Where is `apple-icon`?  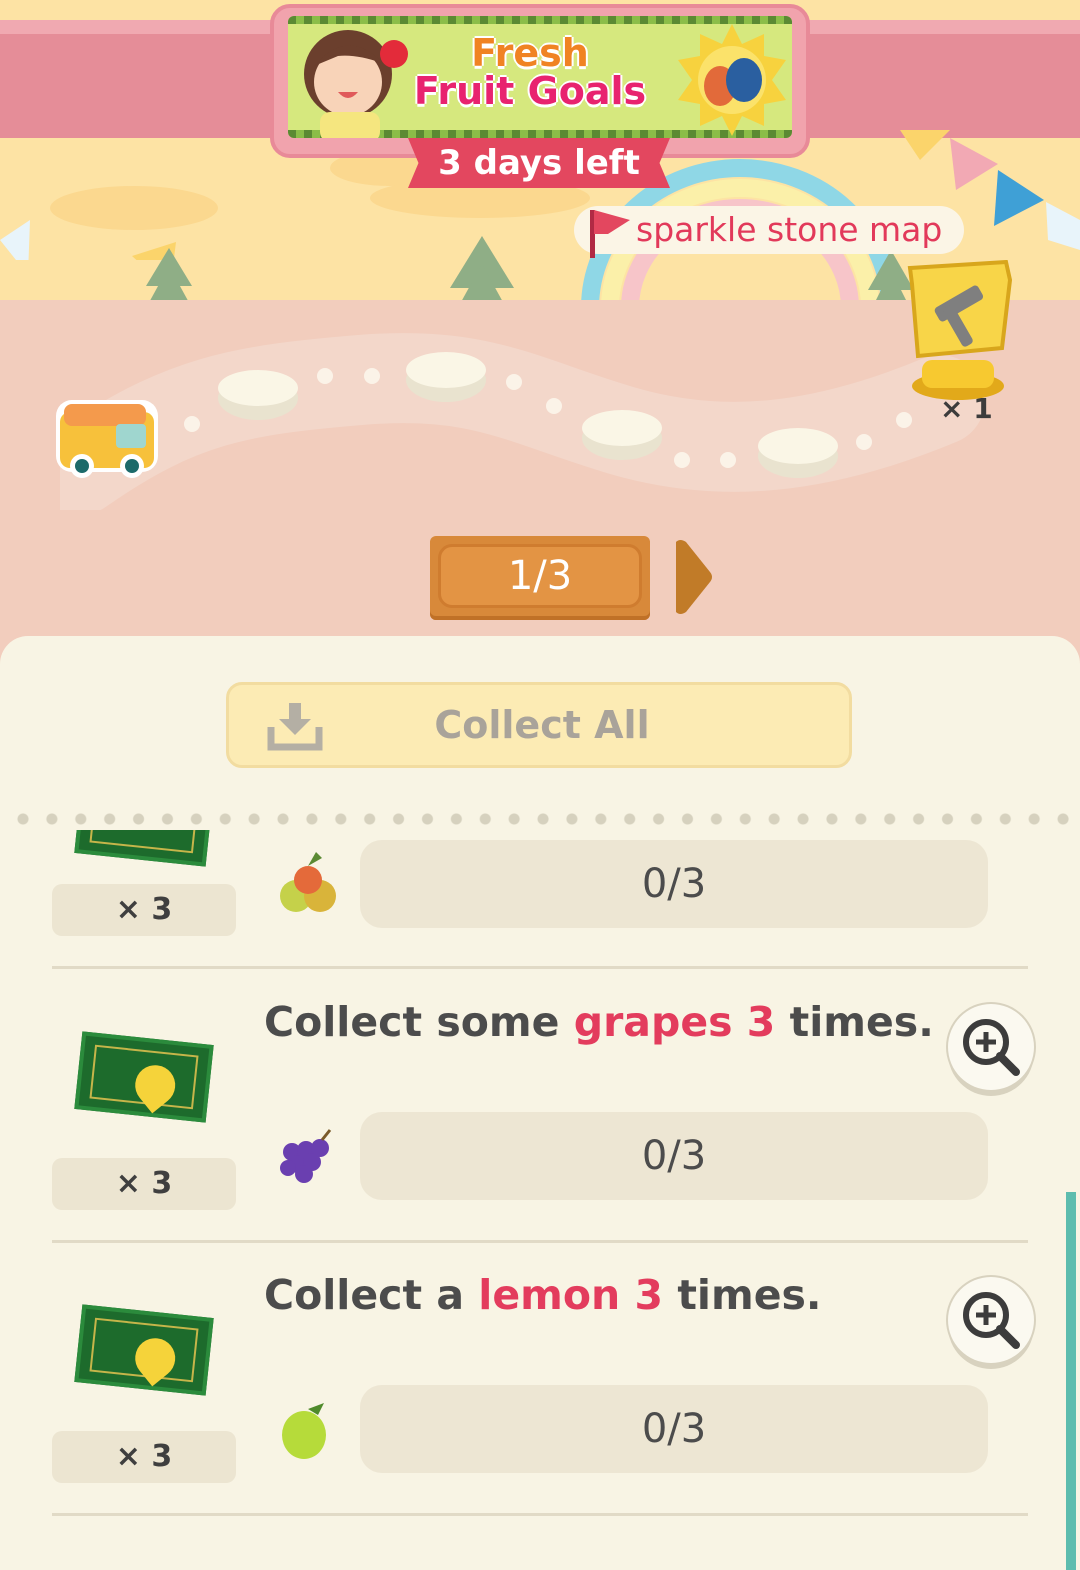
apple-icon is located at coordinates (308, 882).